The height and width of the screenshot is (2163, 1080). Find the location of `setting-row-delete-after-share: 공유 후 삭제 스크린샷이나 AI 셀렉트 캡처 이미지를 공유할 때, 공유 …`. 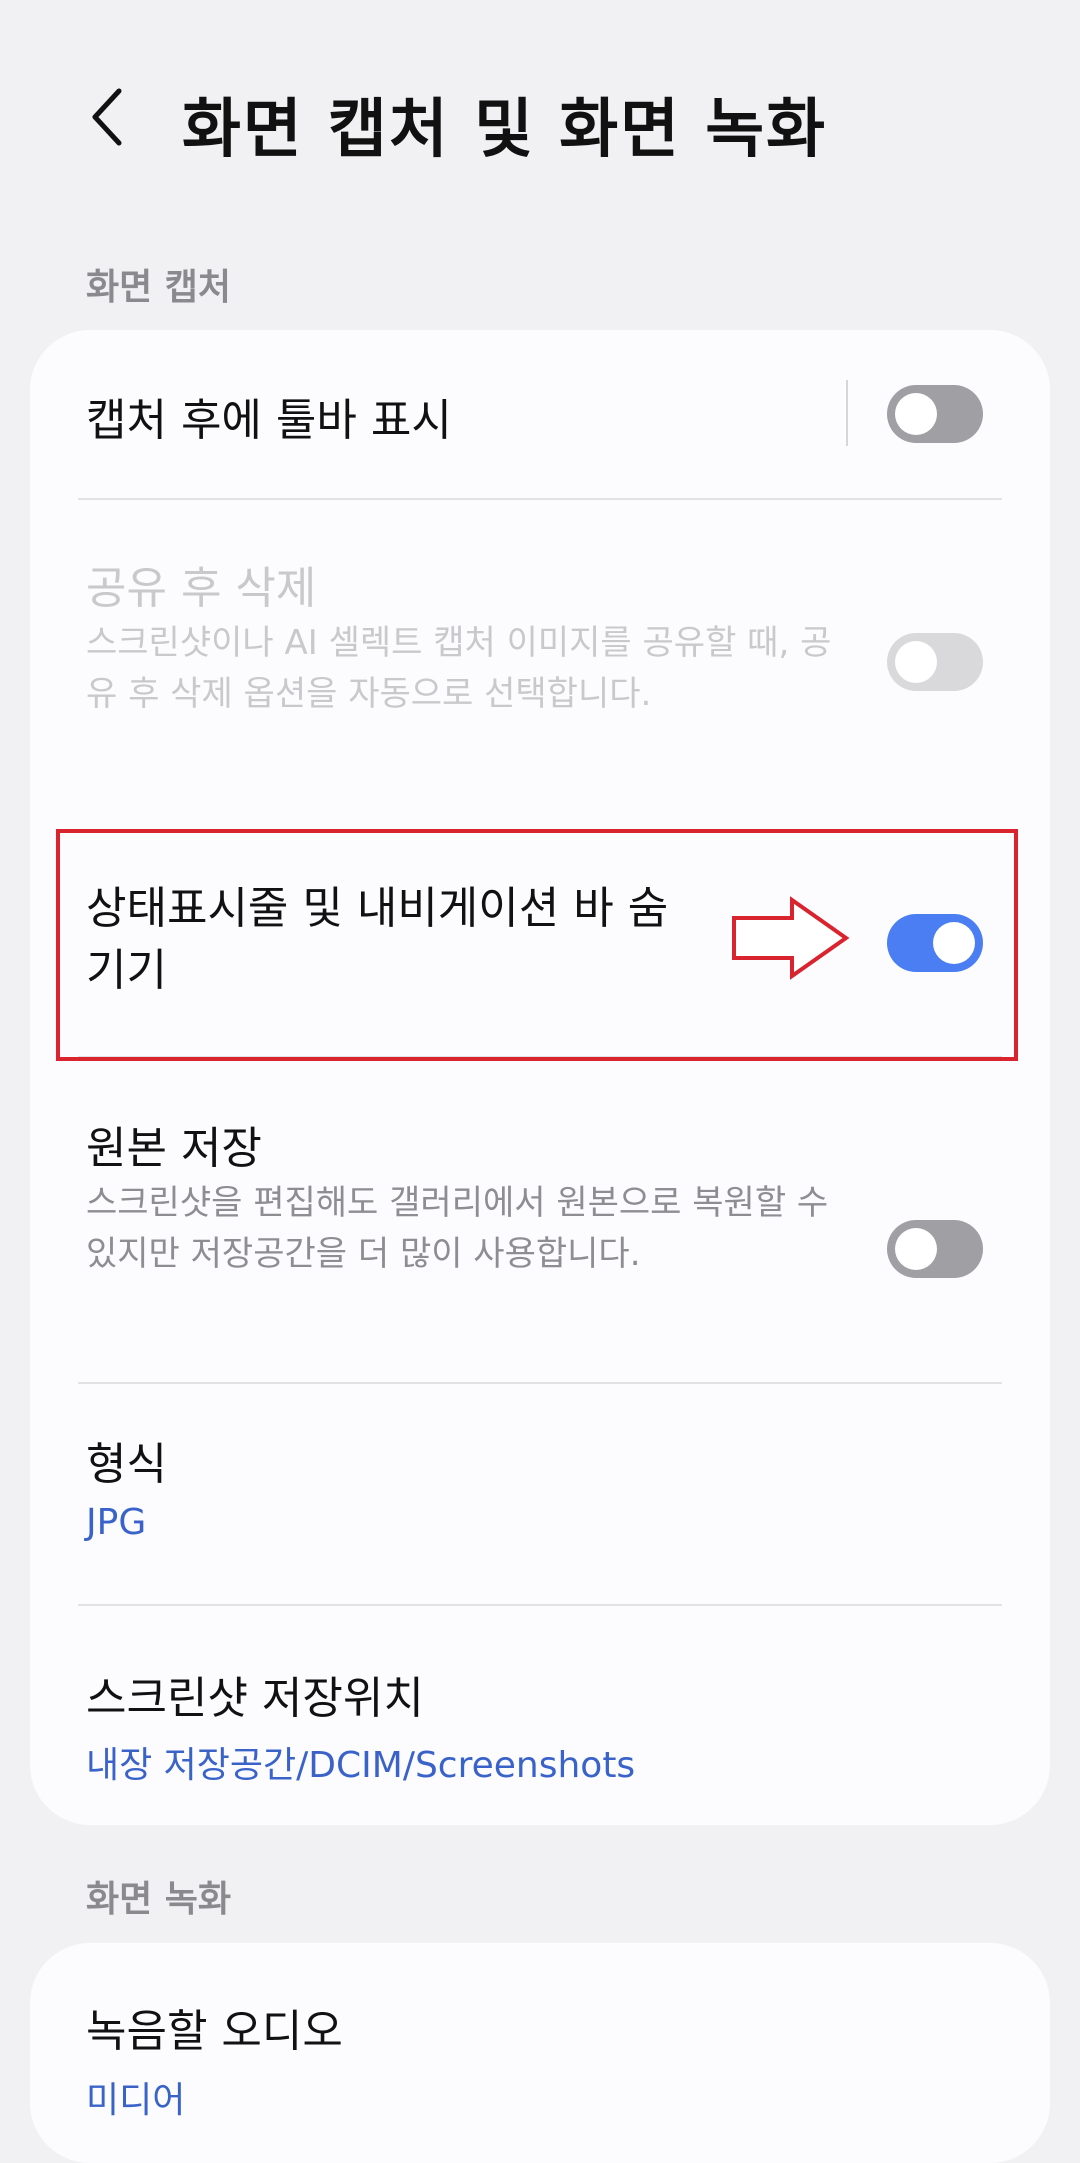

setting-row-delete-after-share: 공유 후 삭제 스크린샷이나 AI 셀렉트 캡처 이미지를 공유할 때, 공유 … is located at coordinates (540, 660).